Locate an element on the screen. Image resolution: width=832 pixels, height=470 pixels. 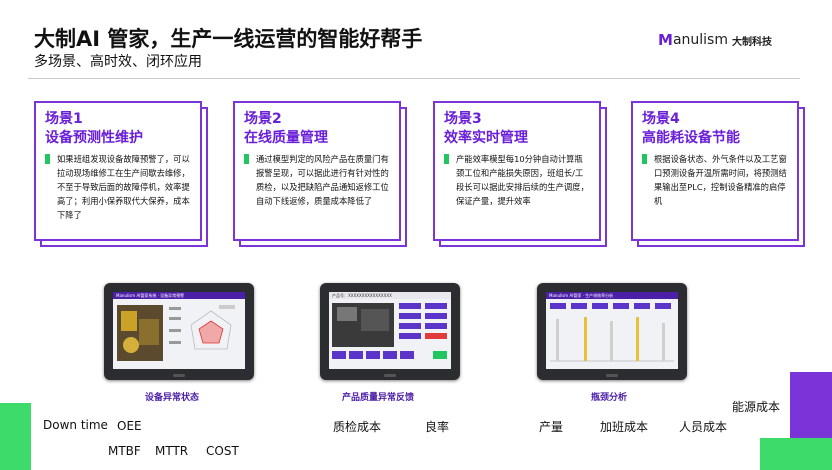
screen-caption: 设备异常状态 is located at coordinates (172, 398).